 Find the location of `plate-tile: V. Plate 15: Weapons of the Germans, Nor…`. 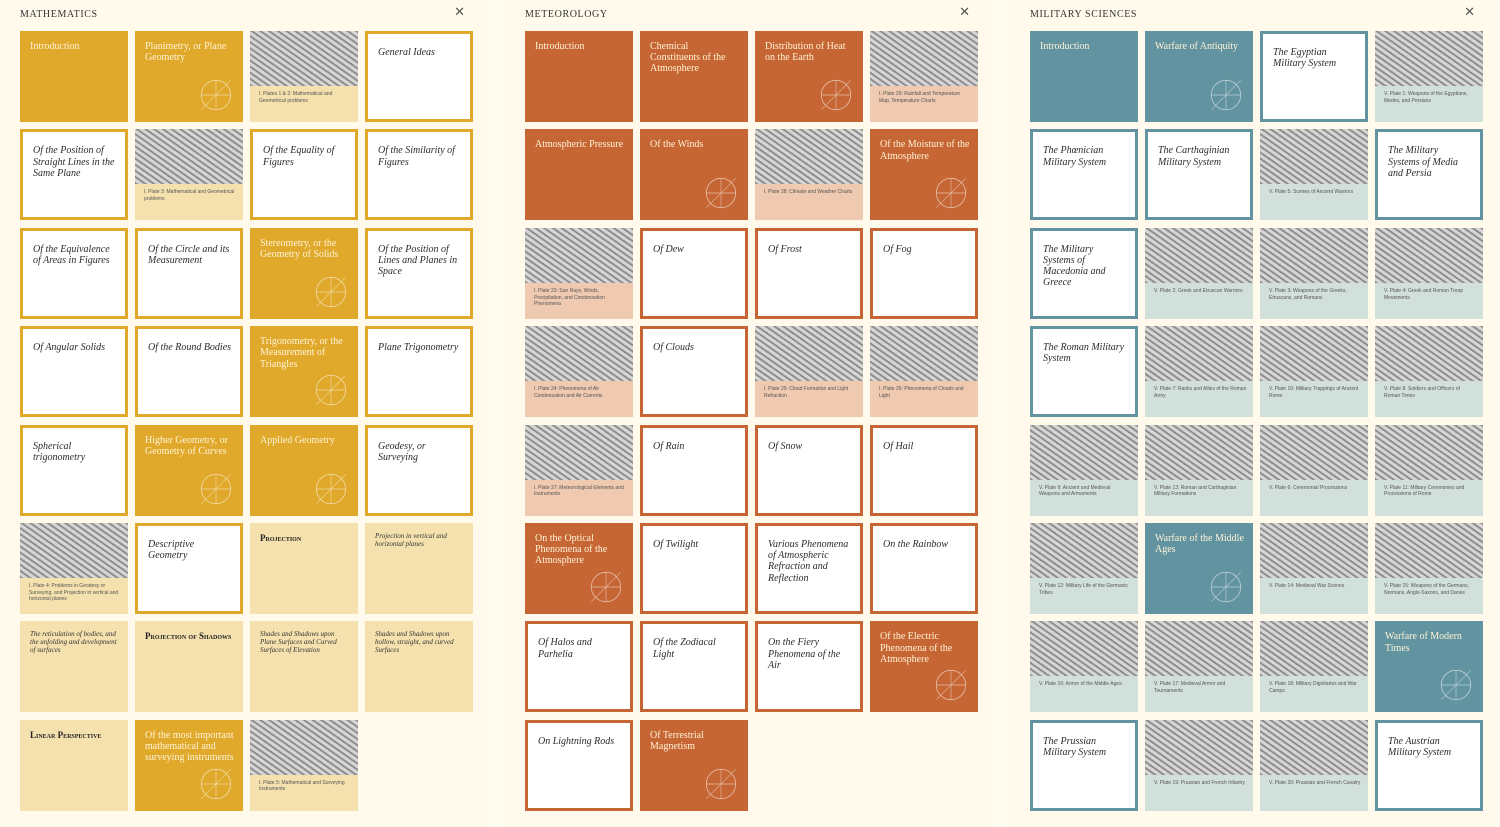

plate-tile: V. Plate 15: Weapons of the Germans, Nor… is located at coordinates (1429, 568).